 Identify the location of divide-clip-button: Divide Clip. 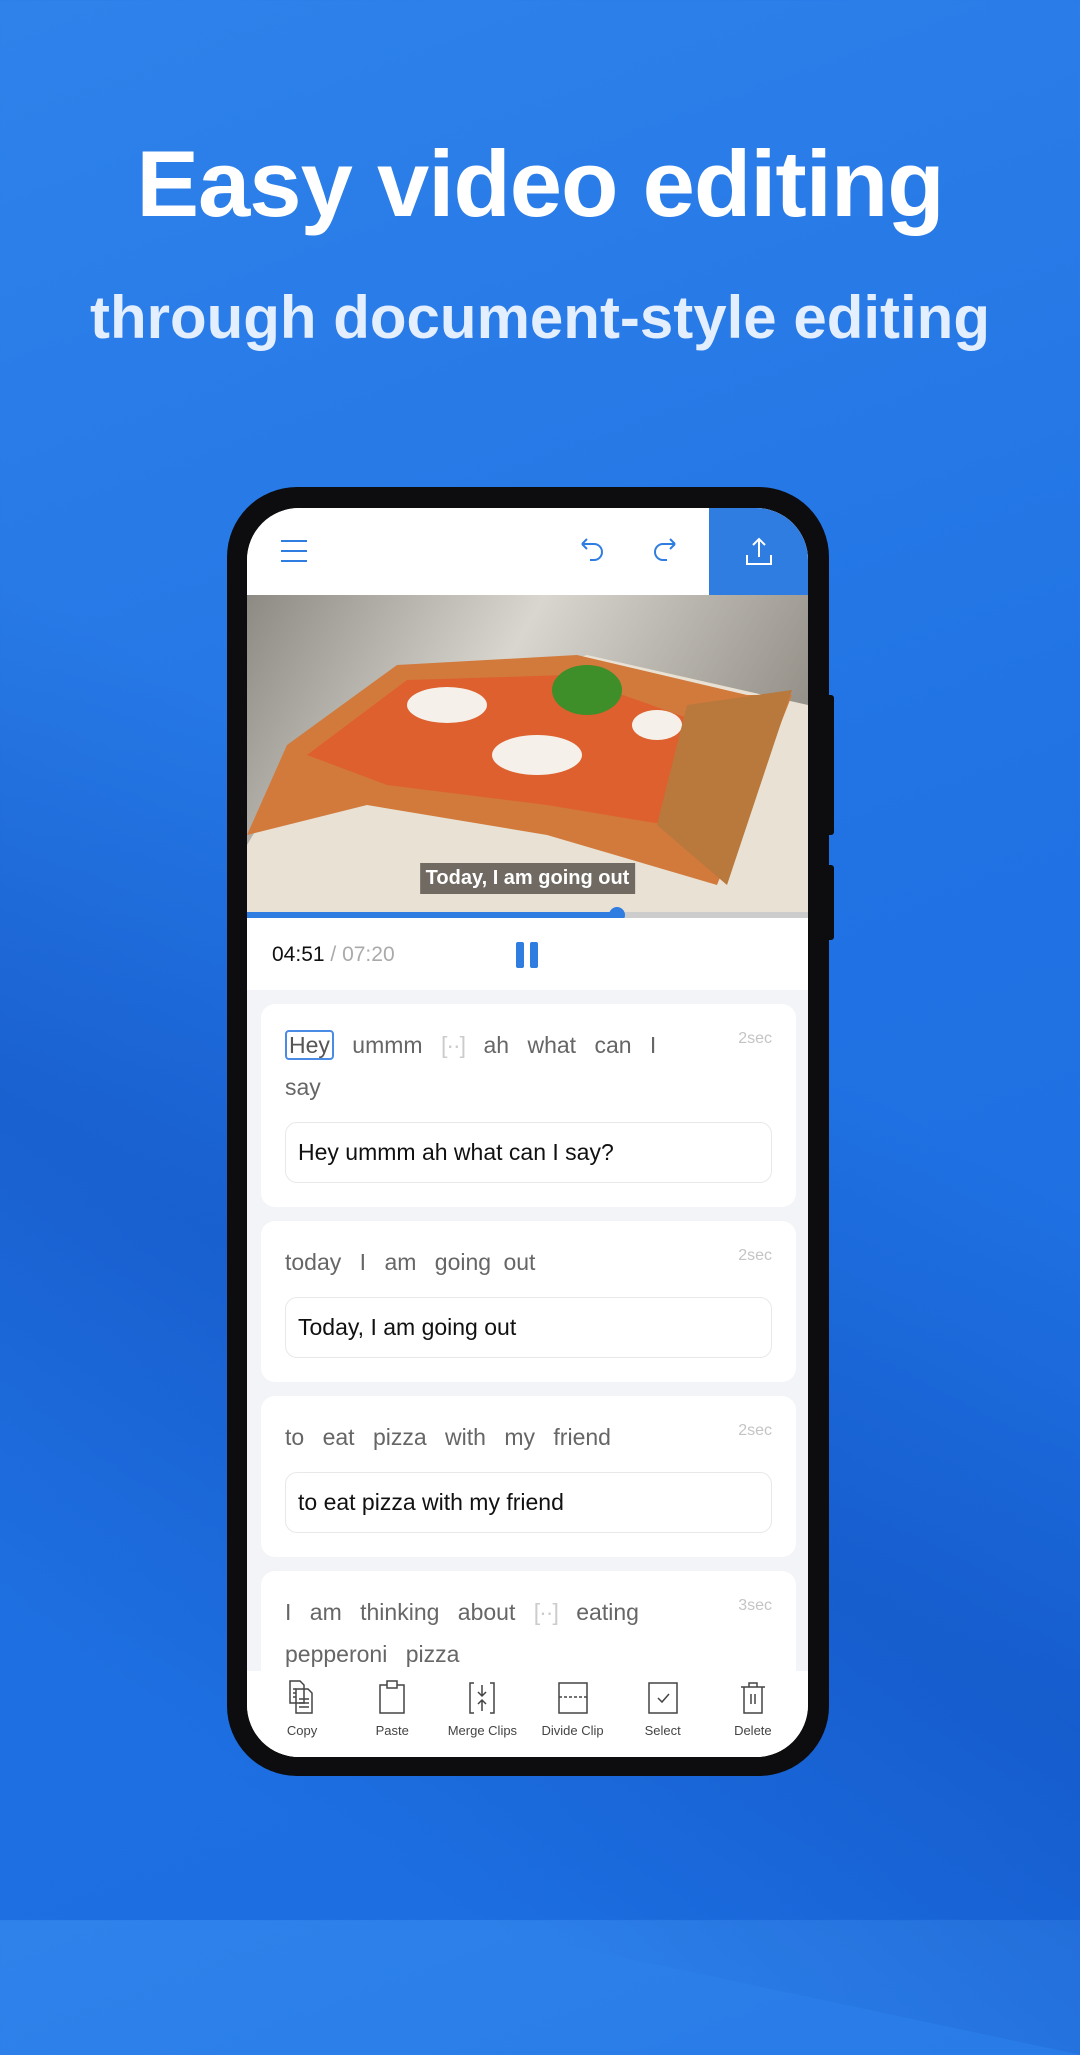
(573, 1717).